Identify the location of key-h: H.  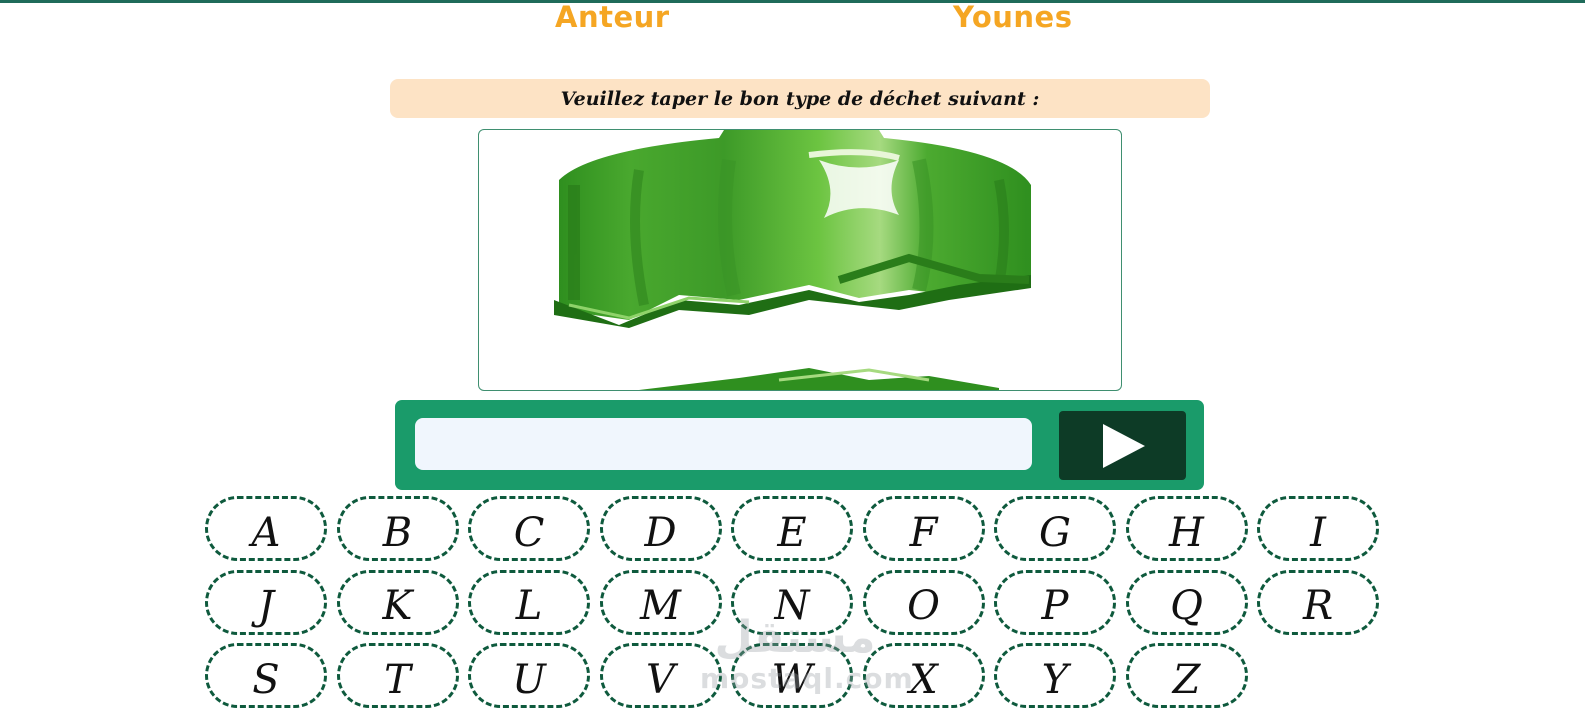
(1186, 528).